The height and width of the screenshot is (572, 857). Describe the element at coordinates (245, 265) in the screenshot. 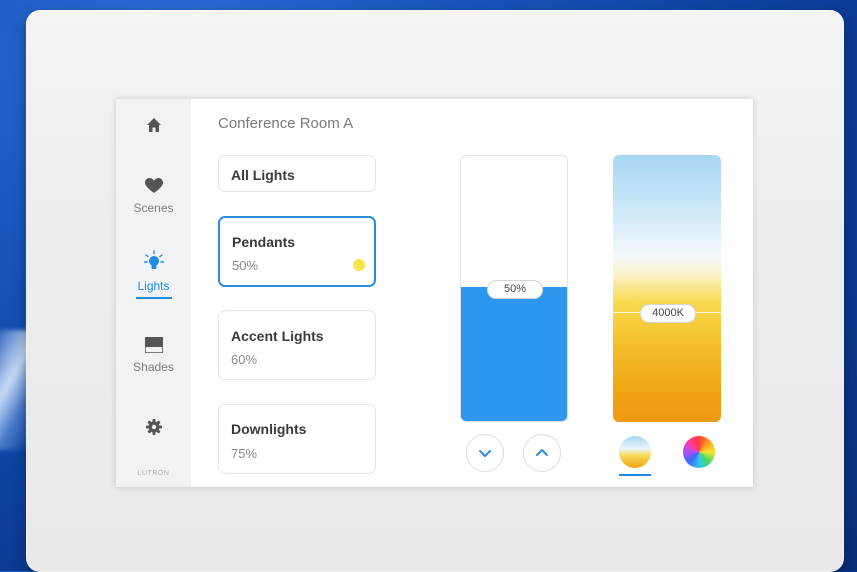

I see `zone-level: 50%` at that location.